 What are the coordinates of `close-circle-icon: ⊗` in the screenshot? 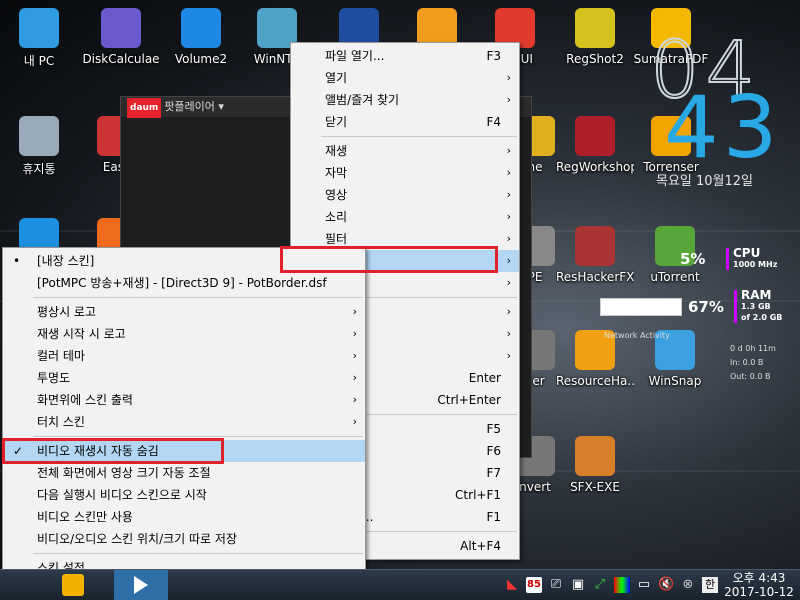 It's located at (688, 585).